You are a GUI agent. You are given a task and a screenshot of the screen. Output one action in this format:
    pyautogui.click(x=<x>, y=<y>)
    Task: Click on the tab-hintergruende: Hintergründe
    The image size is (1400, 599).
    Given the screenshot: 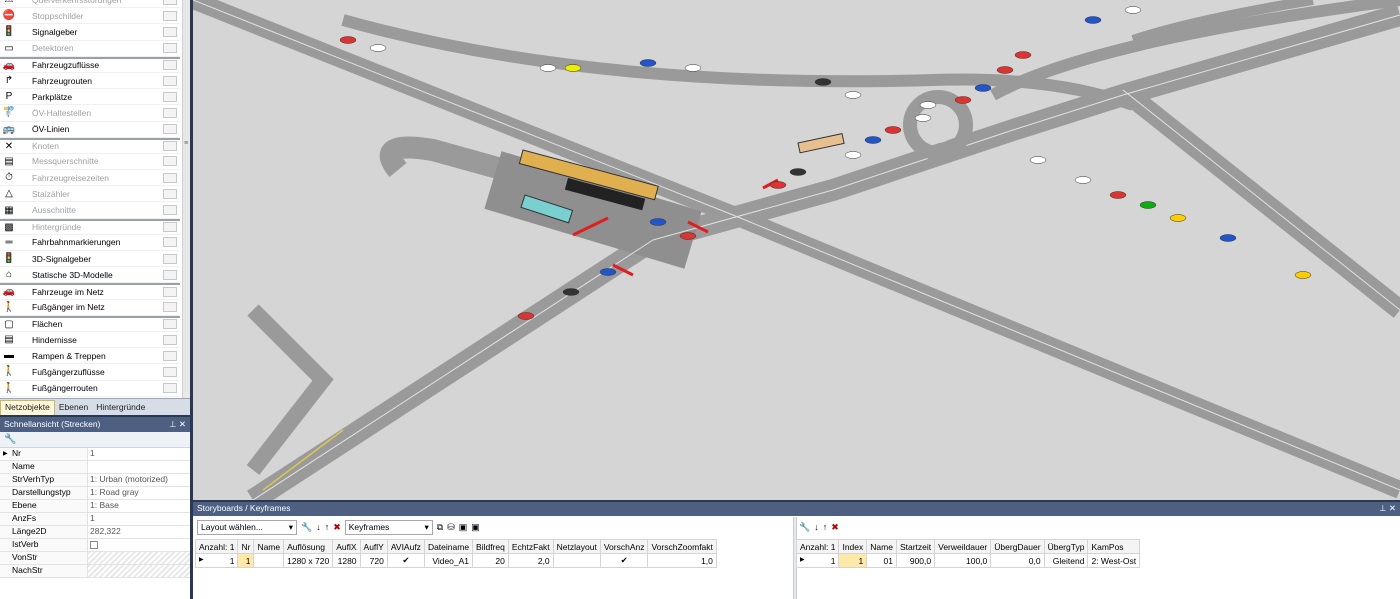 What is the action you would take?
    pyautogui.click(x=120, y=408)
    